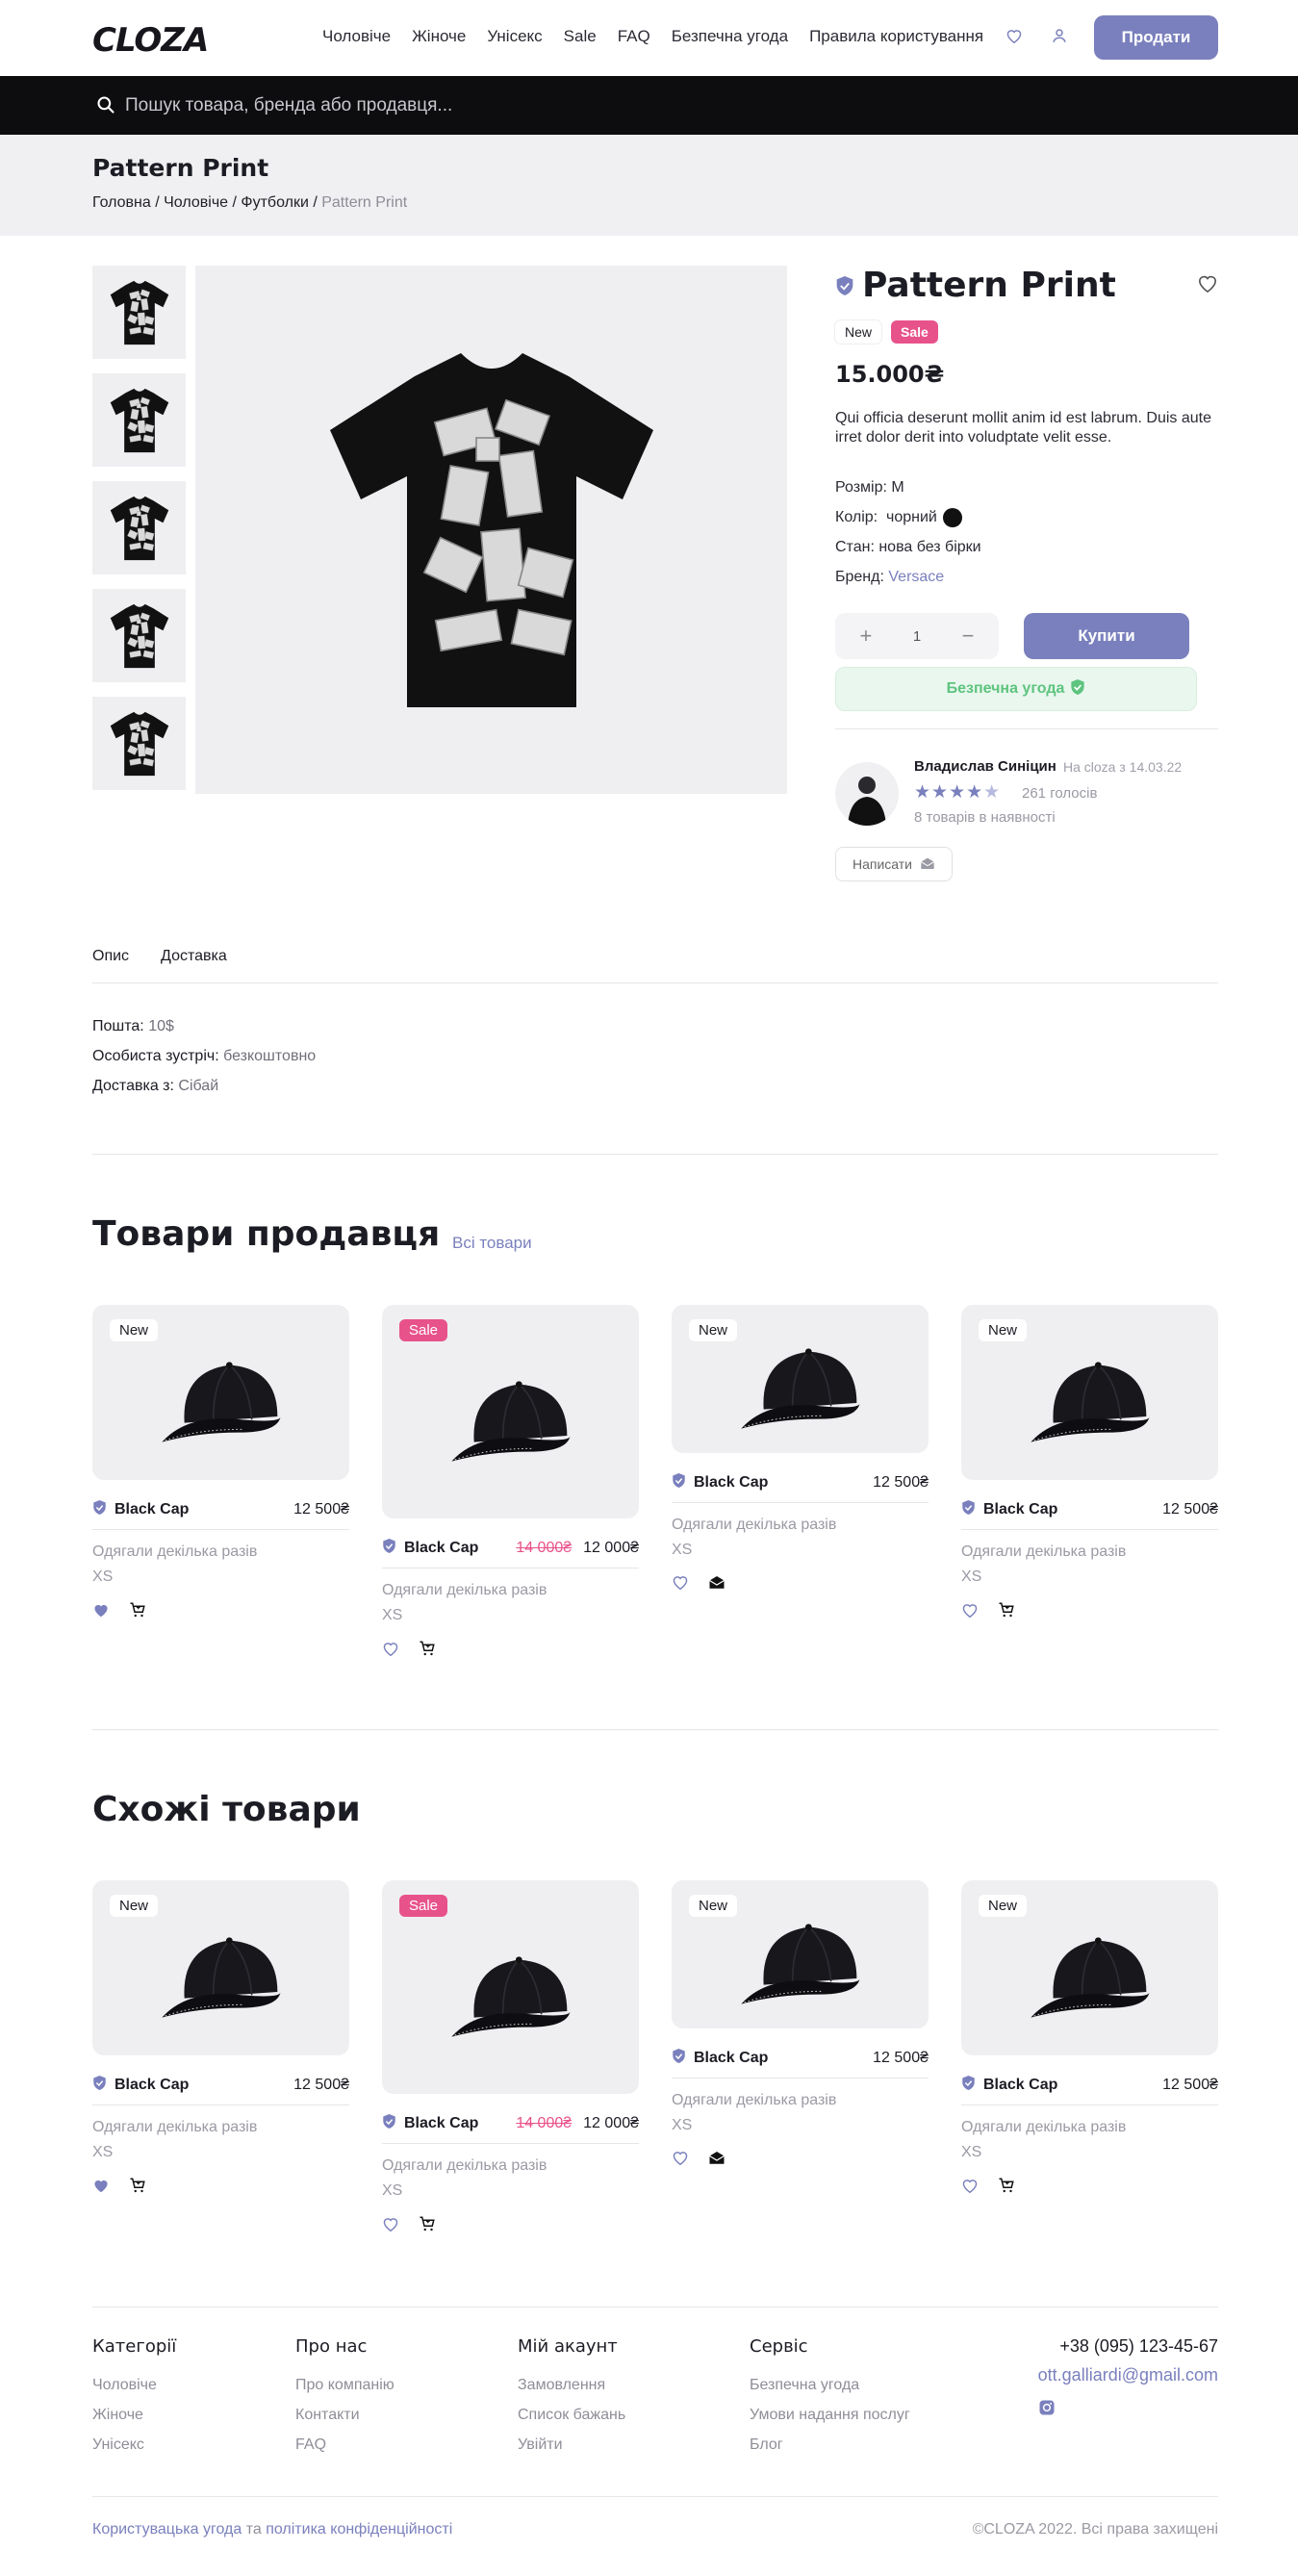  What do you see at coordinates (1016, 689) in the screenshot?
I see `safe-deal-banner: Безпечна угода` at bounding box center [1016, 689].